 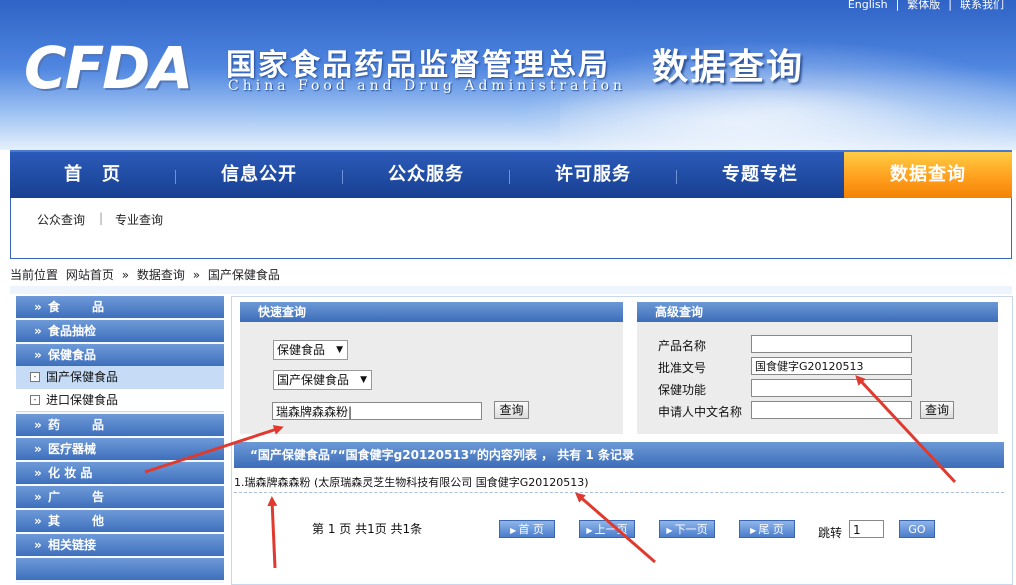 What do you see at coordinates (120, 473) in the screenshot?
I see `sidebar-item-cosmetics: » 化 妆 品` at bounding box center [120, 473].